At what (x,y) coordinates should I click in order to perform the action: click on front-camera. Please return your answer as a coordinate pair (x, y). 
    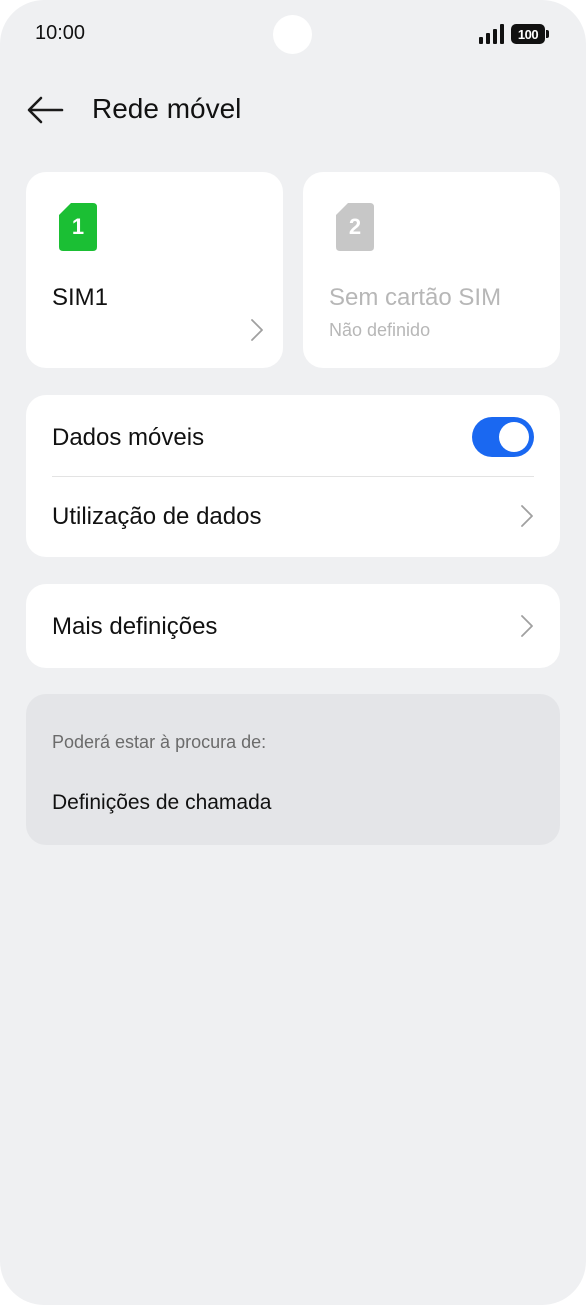
    Looking at the image, I should click on (292, 34).